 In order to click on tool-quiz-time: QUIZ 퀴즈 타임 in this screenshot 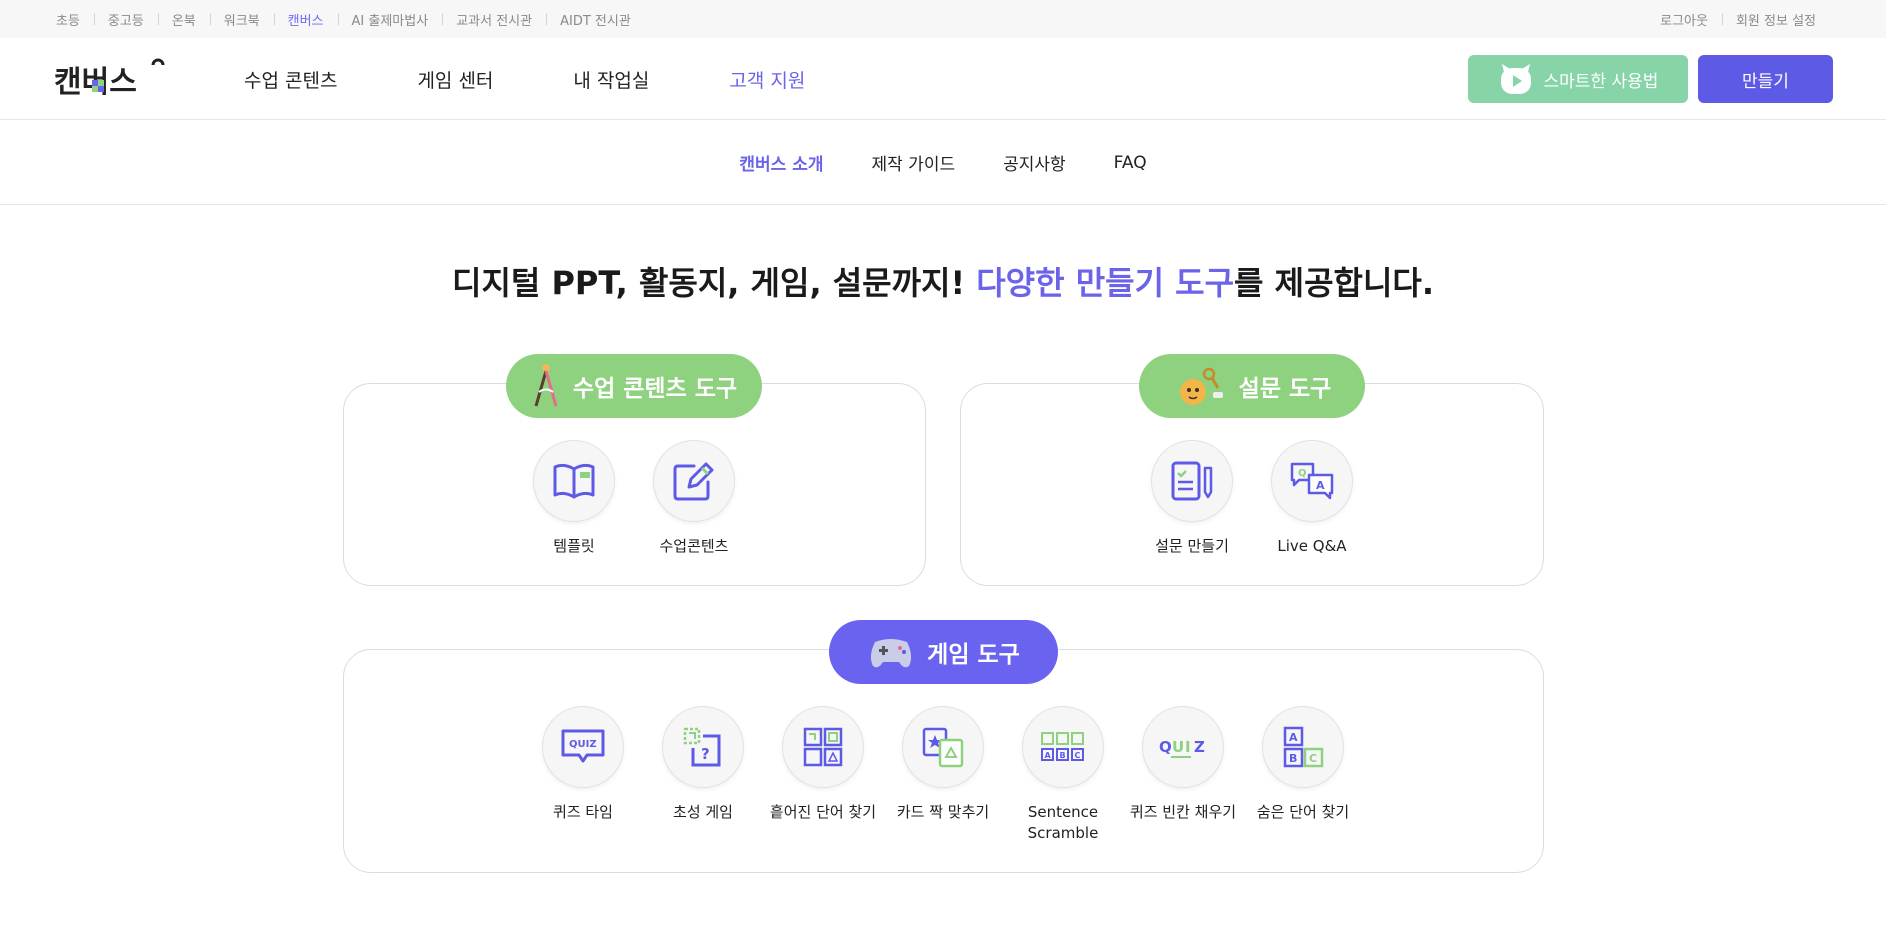, I will do `click(583, 764)`.